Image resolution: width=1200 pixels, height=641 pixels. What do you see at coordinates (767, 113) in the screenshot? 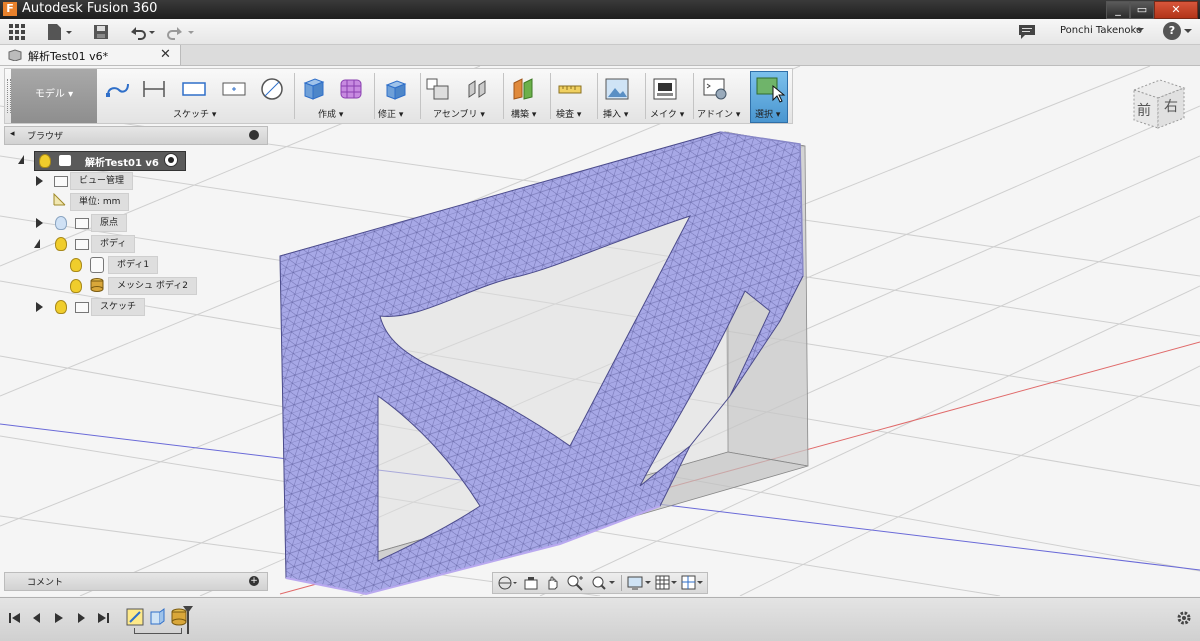
I see `select-group-label: 選択 ▾` at bounding box center [767, 113].